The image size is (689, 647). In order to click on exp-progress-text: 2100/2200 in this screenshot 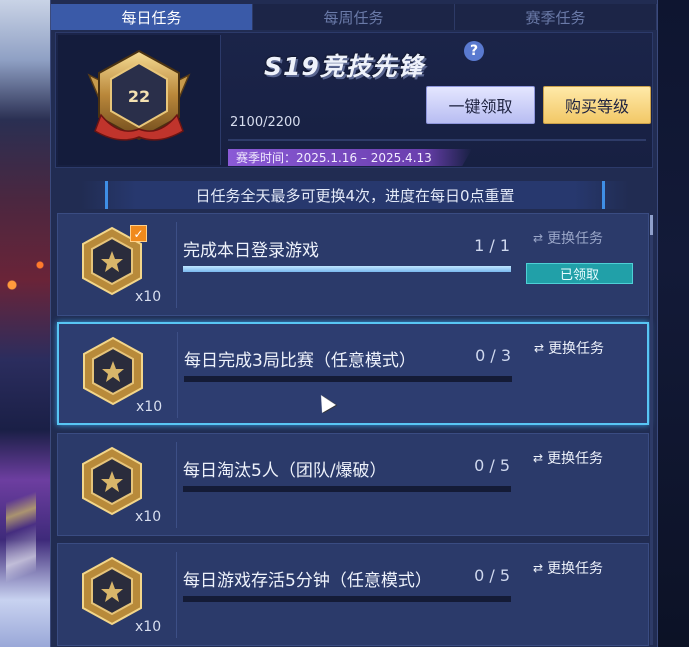, I will do `click(265, 122)`.